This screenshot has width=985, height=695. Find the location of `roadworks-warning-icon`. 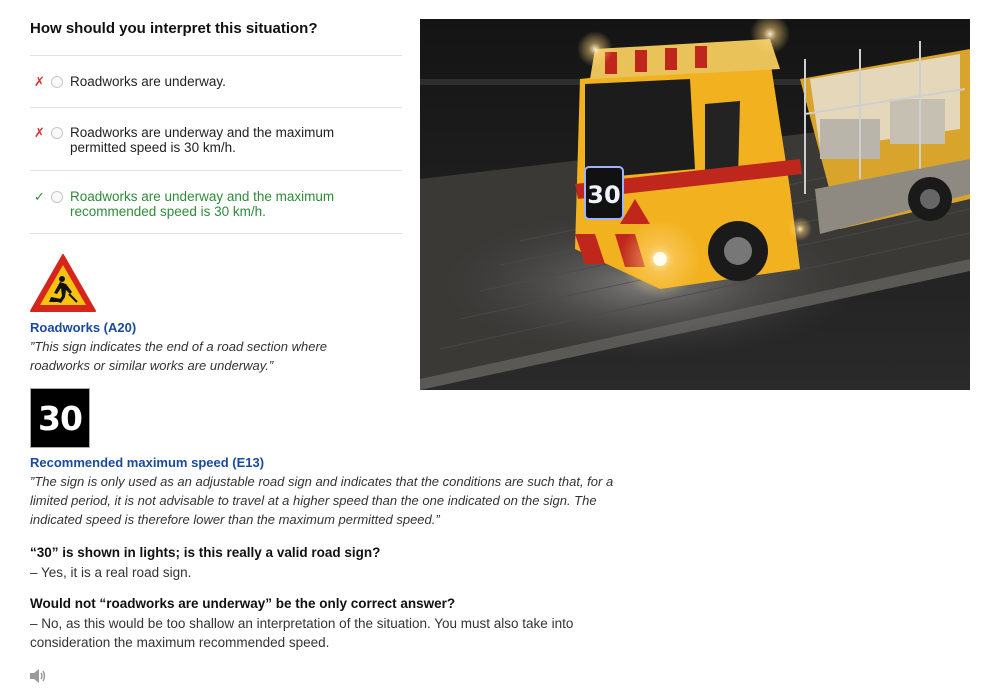

roadworks-warning-icon is located at coordinates (63, 283).